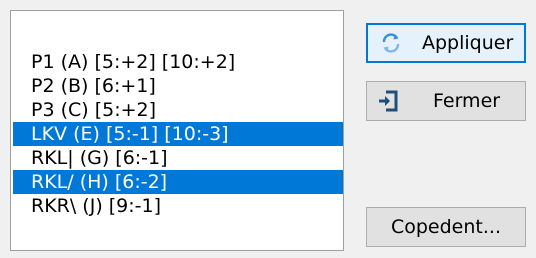 The width and height of the screenshot is (536, 258). I want to click on close-button-label: Fermer, so click(467, 101).